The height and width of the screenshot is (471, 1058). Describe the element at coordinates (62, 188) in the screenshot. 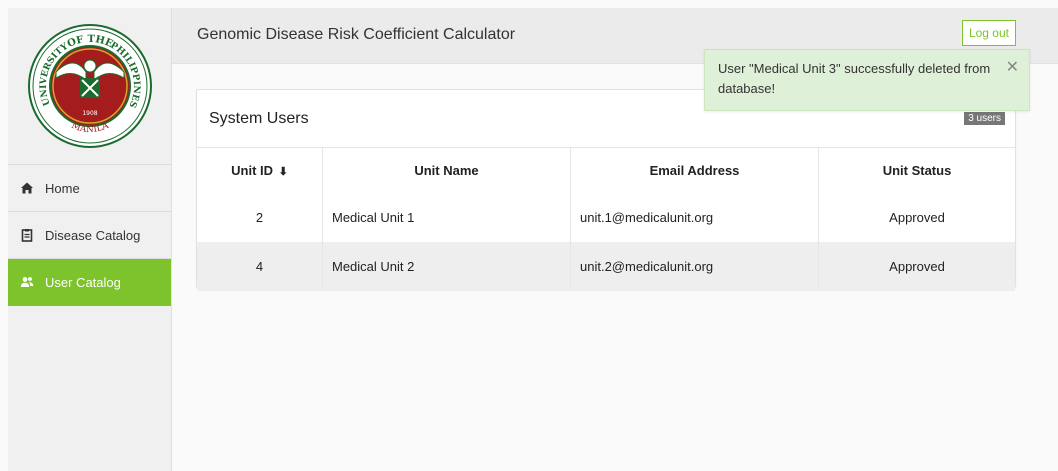

I see `sidebar-item-label: Home` at that location.